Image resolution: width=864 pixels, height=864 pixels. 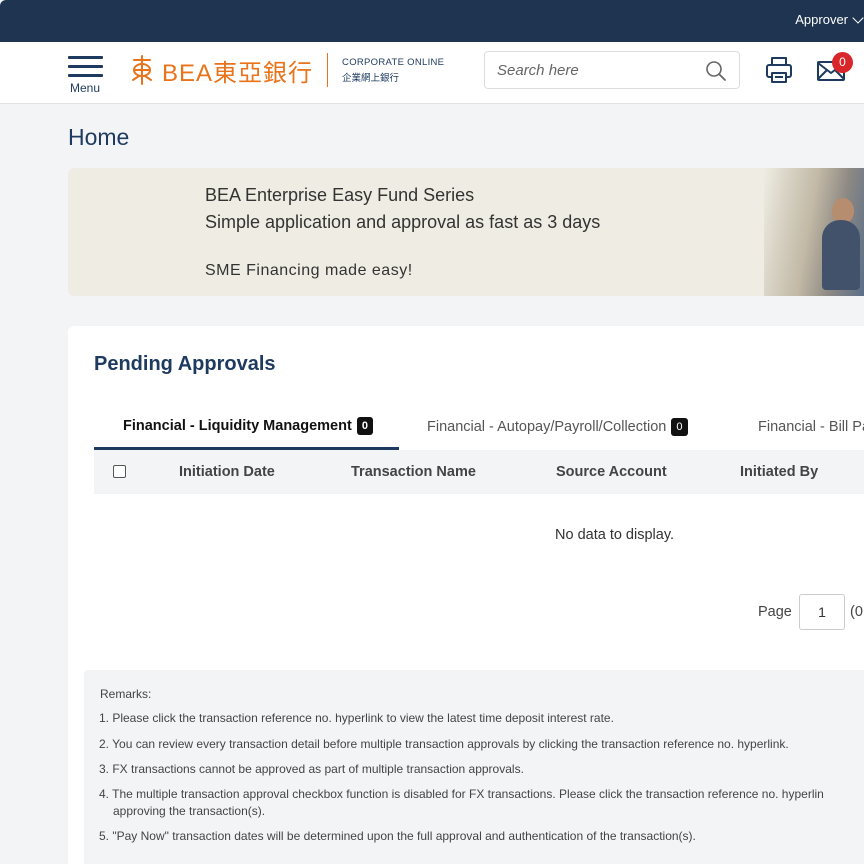 I want to click on remarks-title: Remarks:, so click(x=126, y=694).